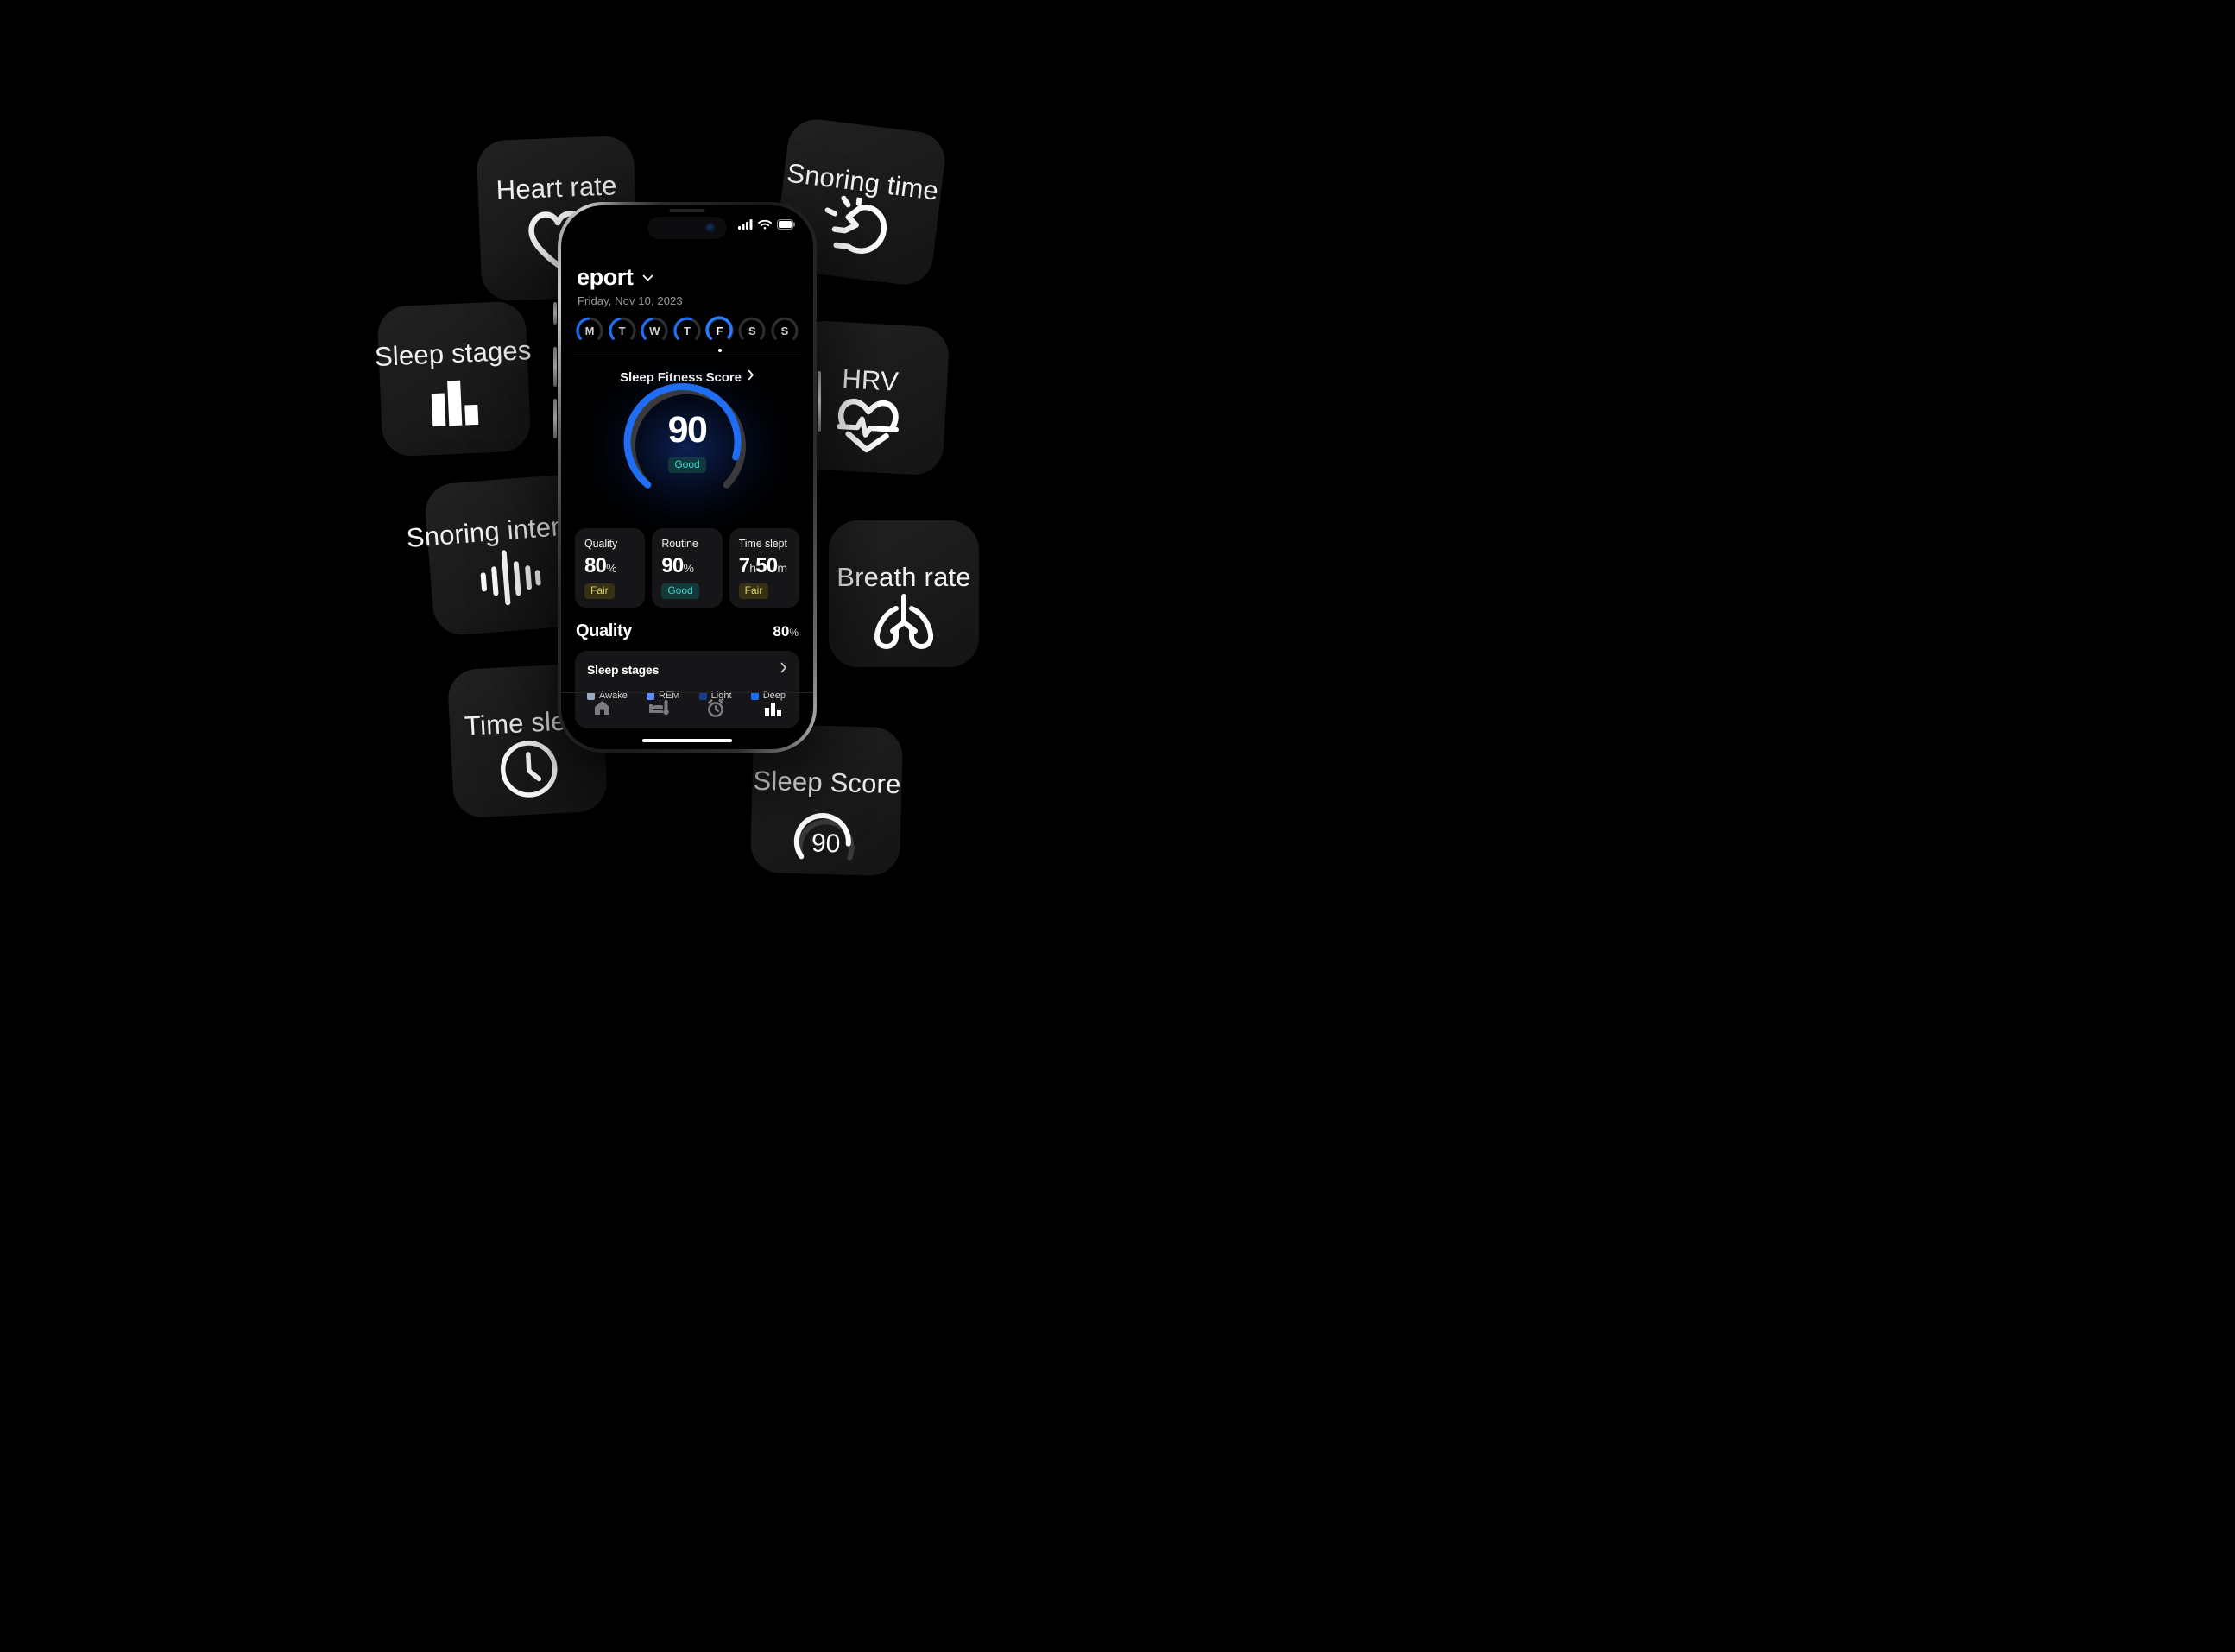 This screenshot has width=2235, height=1652. I want to click on page-title: eport, so click(605, 277).